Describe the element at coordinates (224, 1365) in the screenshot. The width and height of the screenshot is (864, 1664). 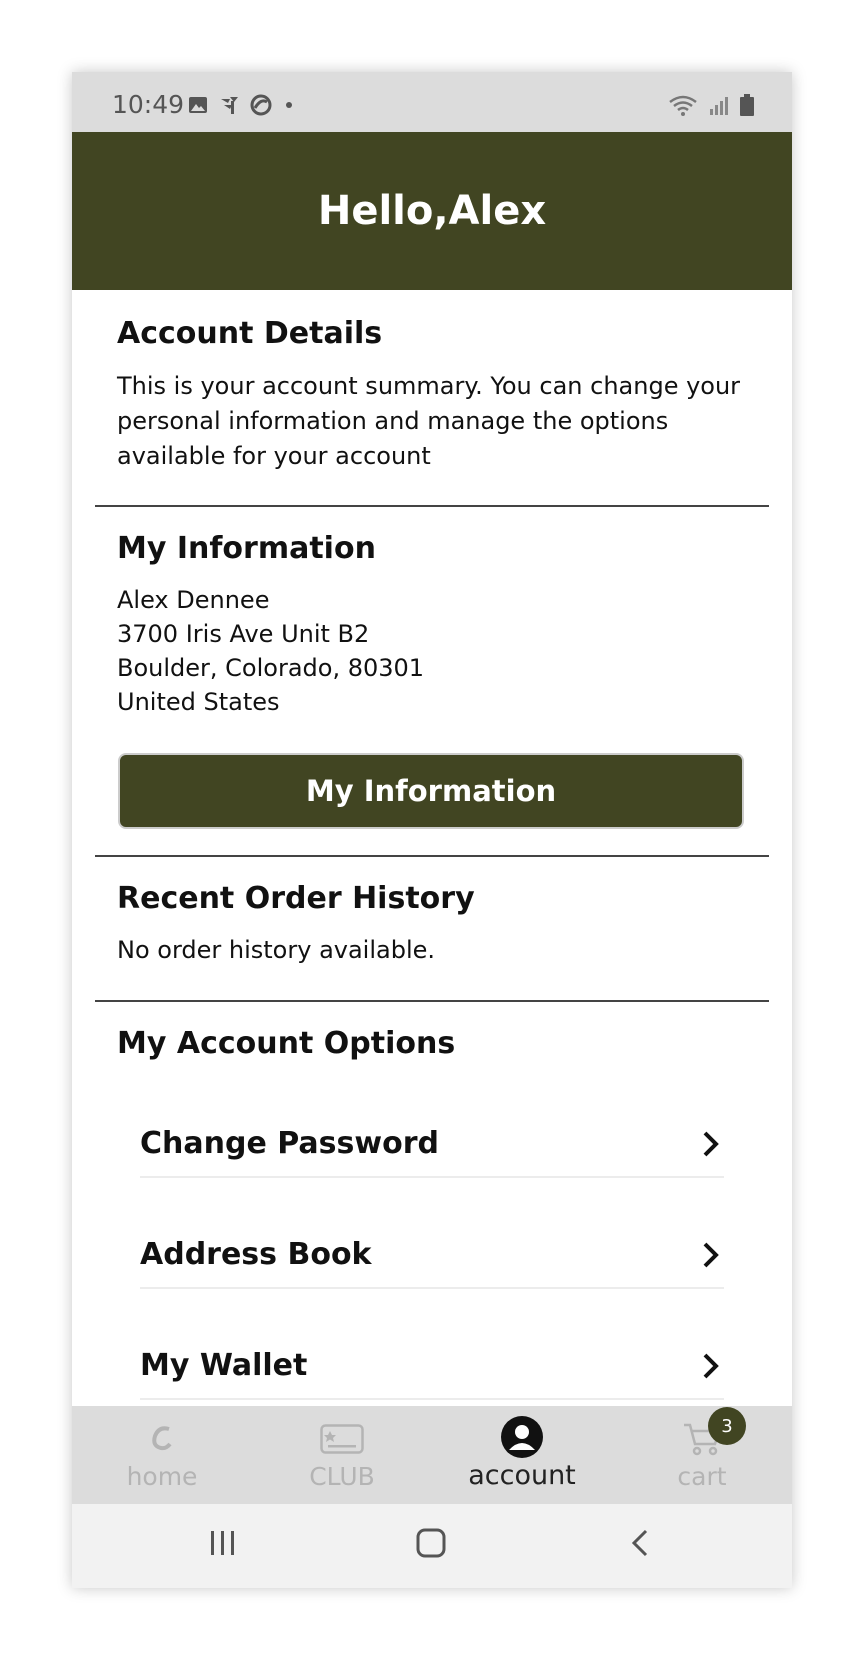
I see `option-label: My Wallet` at that location.